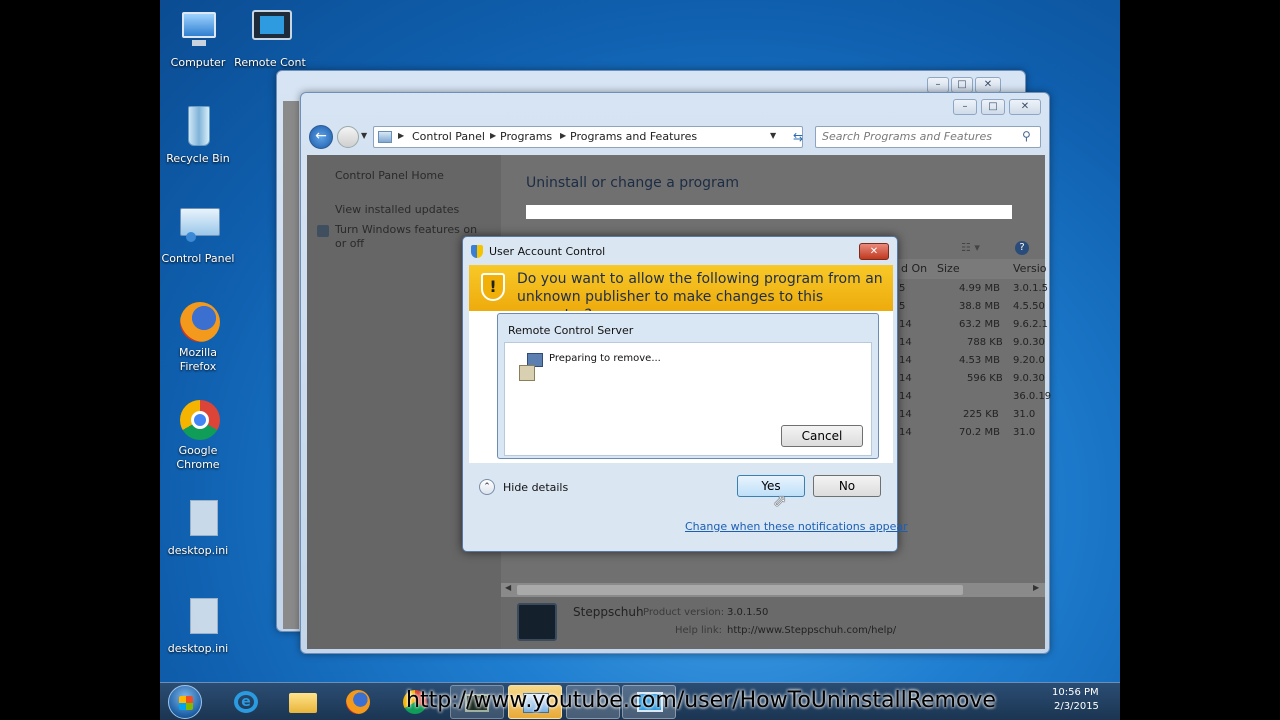 The width and height of the screenshot is (1280, 720). What do you see at coordinates (198, 457) in the screenshot?
I see `desktop-icon-label: Google Chrome` at bounding box center [198, 457].